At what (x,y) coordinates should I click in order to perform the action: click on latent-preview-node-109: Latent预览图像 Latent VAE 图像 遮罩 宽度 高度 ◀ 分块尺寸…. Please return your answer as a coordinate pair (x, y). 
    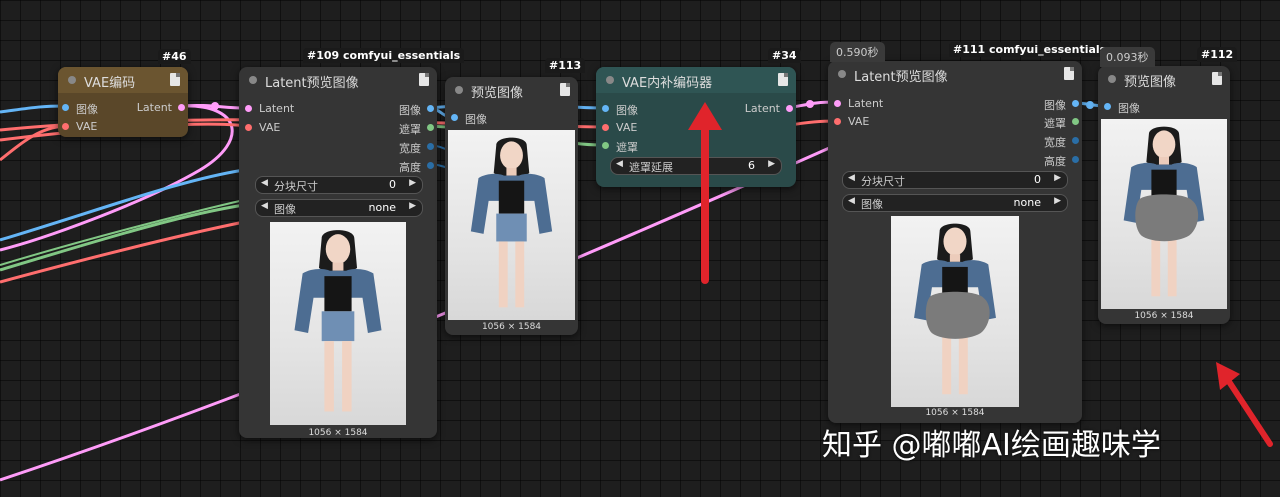
    Looking at the image, I should click on (338, 252).